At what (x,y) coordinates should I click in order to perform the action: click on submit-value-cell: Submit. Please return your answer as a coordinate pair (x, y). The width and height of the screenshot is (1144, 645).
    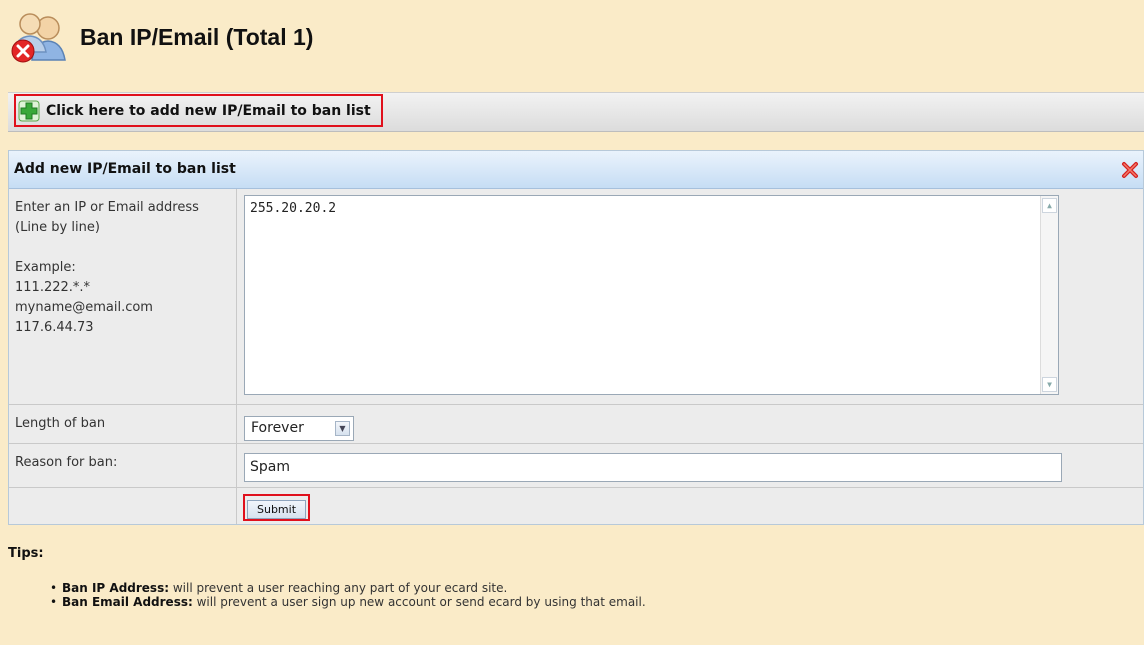
    Looking at the image, I should click on (690, 506).